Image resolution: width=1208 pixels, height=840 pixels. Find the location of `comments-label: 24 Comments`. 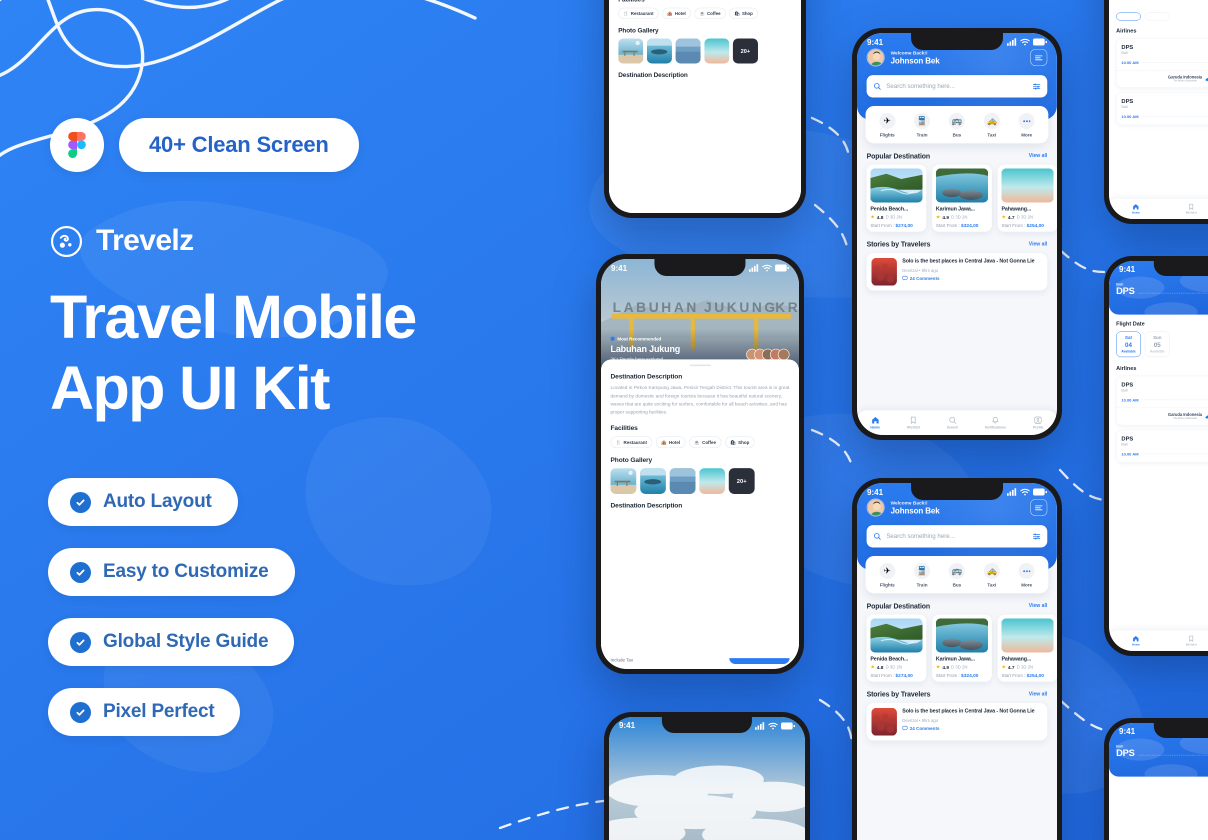

comments-label: 24 Comments is located at coordinates (924, 278).